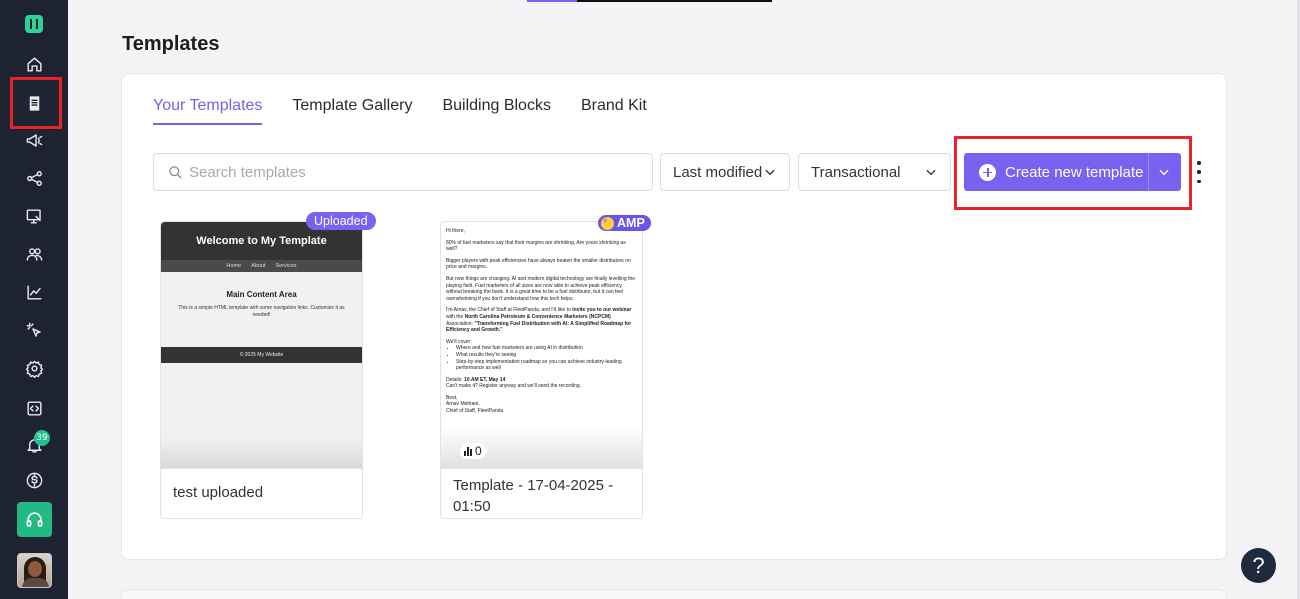  Describe the element at coordinates (1200, 172) in the screenshot. I see `more-options-icon` at that location.